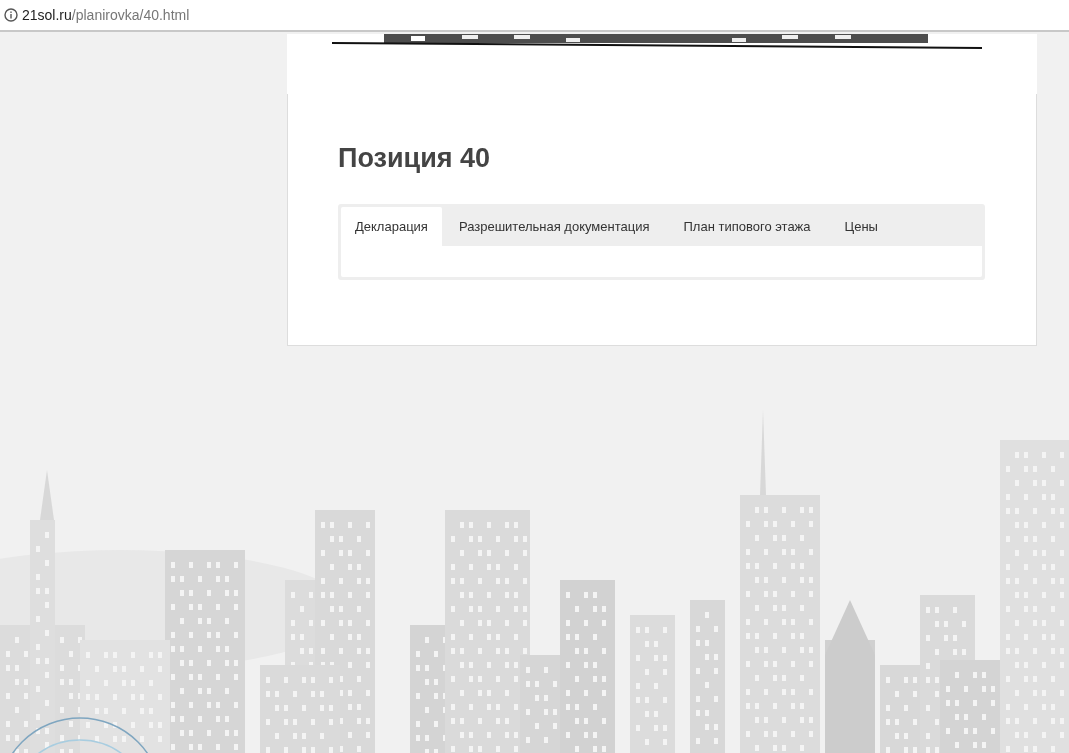  Describe the element at coordinates (415, 158) in the screenshot. I see `page-heading: Позиция 40` at that location.